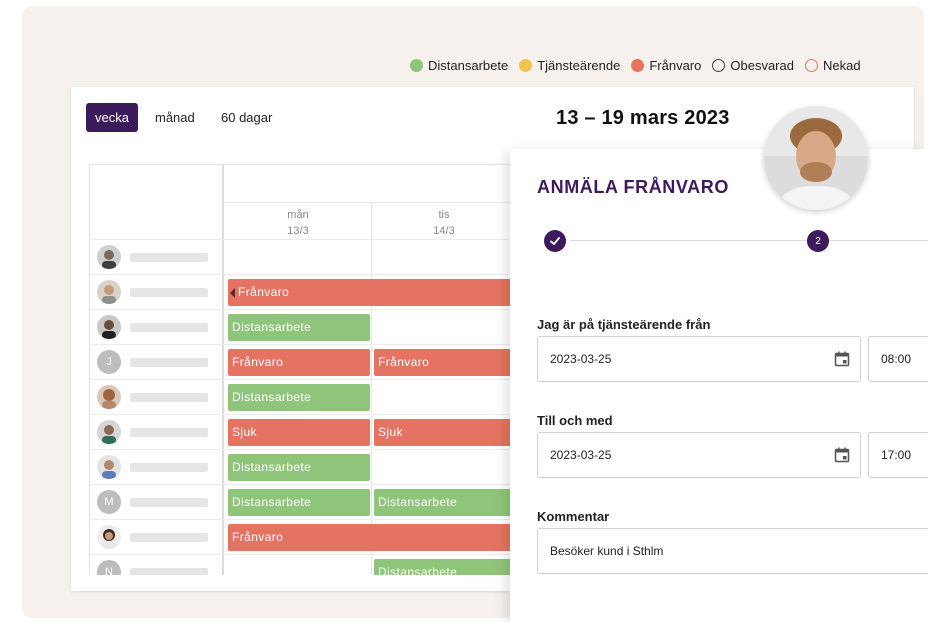 The width and height of the screenshot is (928, 622). What do you see at coordinates (573, 516) in the screenshot?
I see `comment-label: Kommentar` at bounding box center [573, 516].